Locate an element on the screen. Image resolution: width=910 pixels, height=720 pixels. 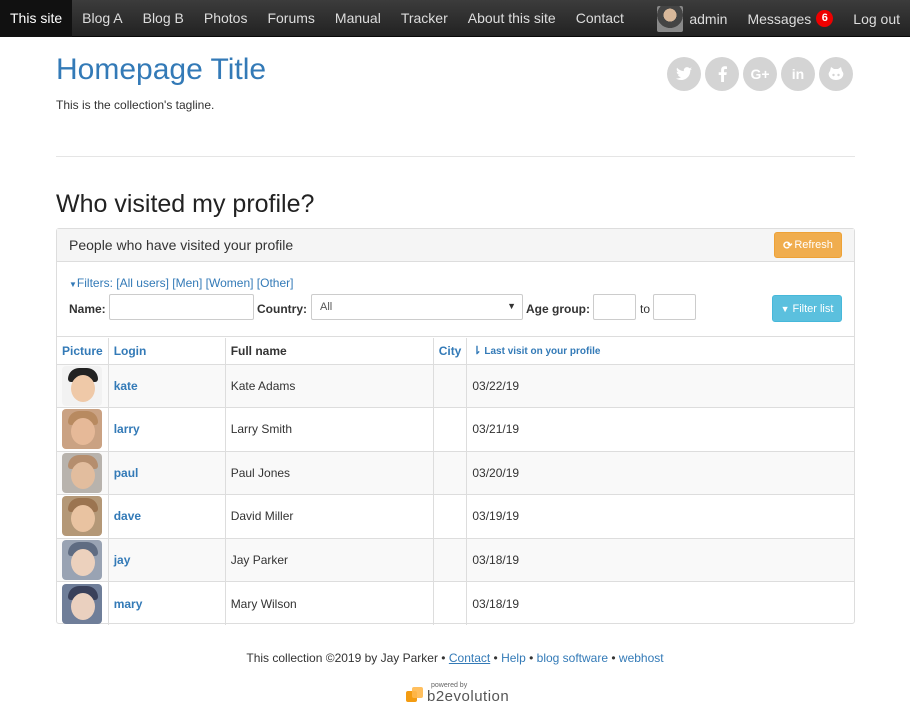
last-visit-cell: 03/18/19 is located at coordinates (660, 559).